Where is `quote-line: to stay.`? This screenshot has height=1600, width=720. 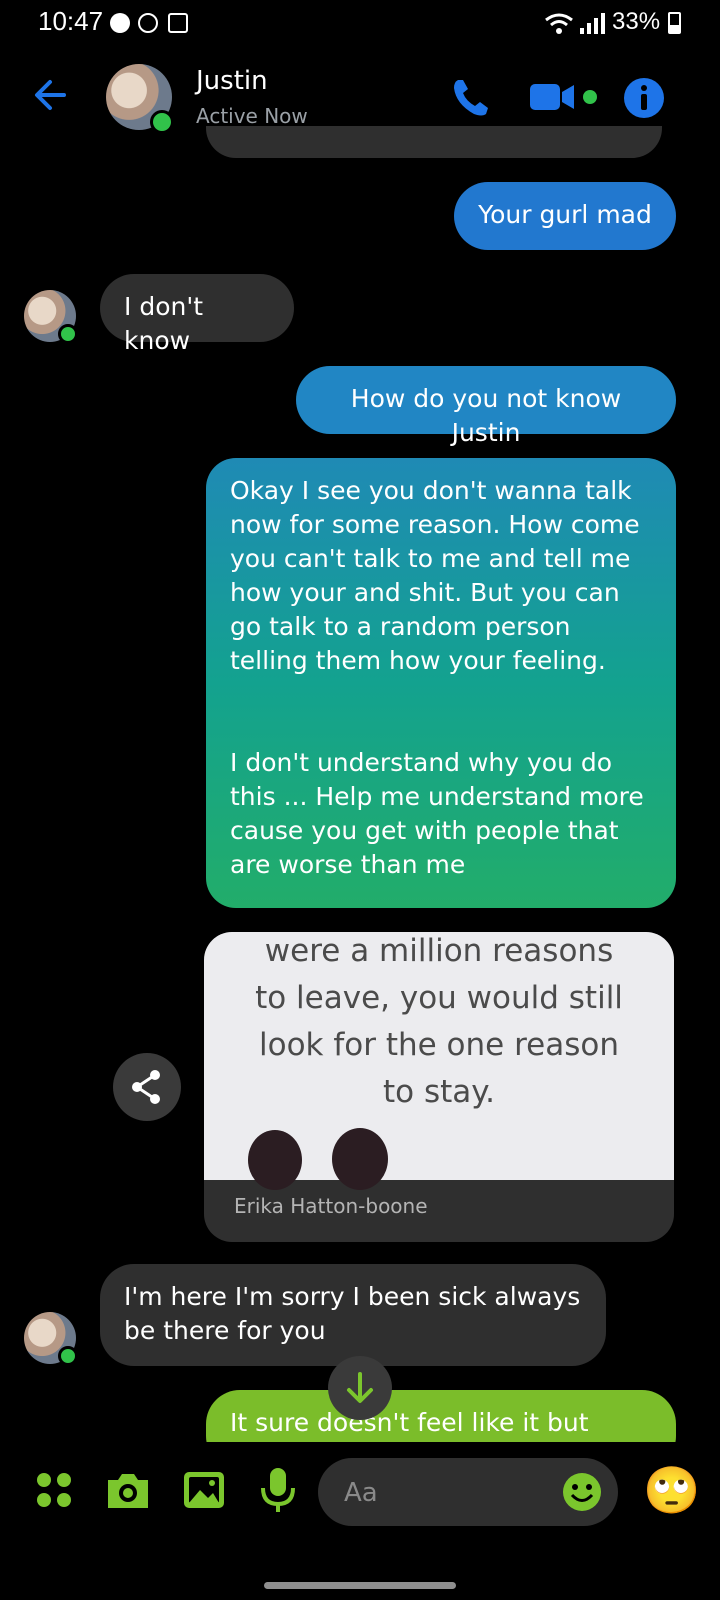
quote-line: to stay. is located at coordinates (439, 1092).